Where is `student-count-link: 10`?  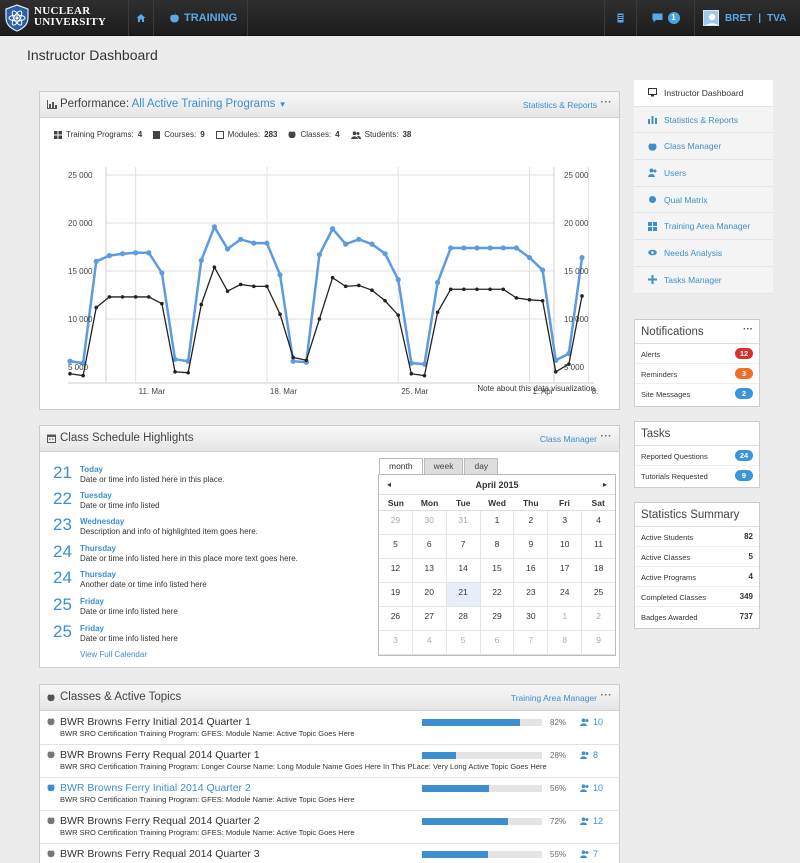
student-count-link: 10 is located at coordinates (591, 722).